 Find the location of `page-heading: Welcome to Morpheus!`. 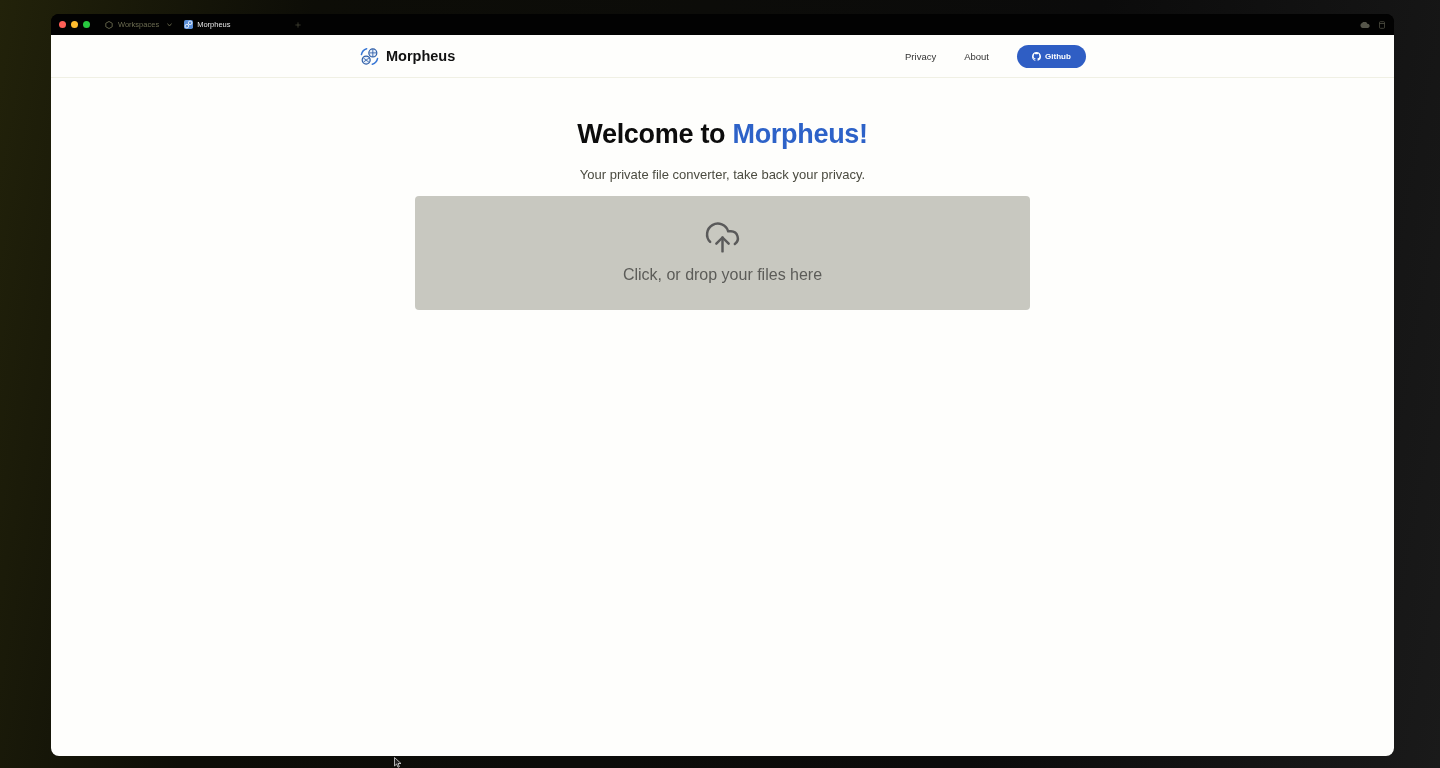

page-heading: Welcome to Morpheus! is located at coordinates (722, 134).